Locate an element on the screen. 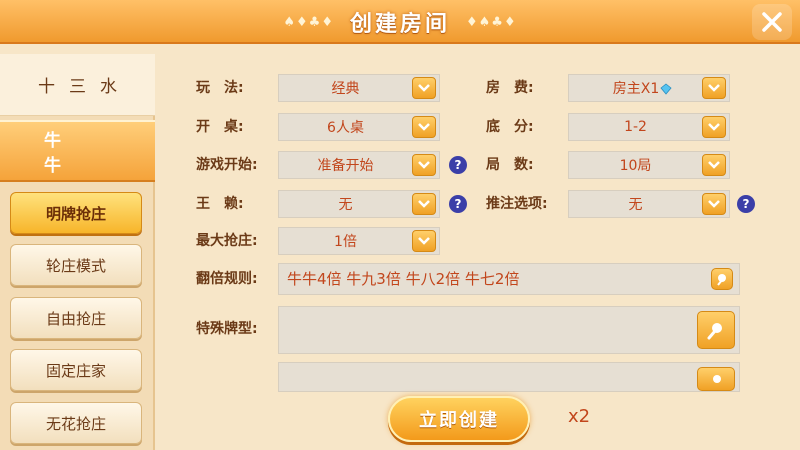  page-title: 创建房间 is located at coordinates (399, 24).